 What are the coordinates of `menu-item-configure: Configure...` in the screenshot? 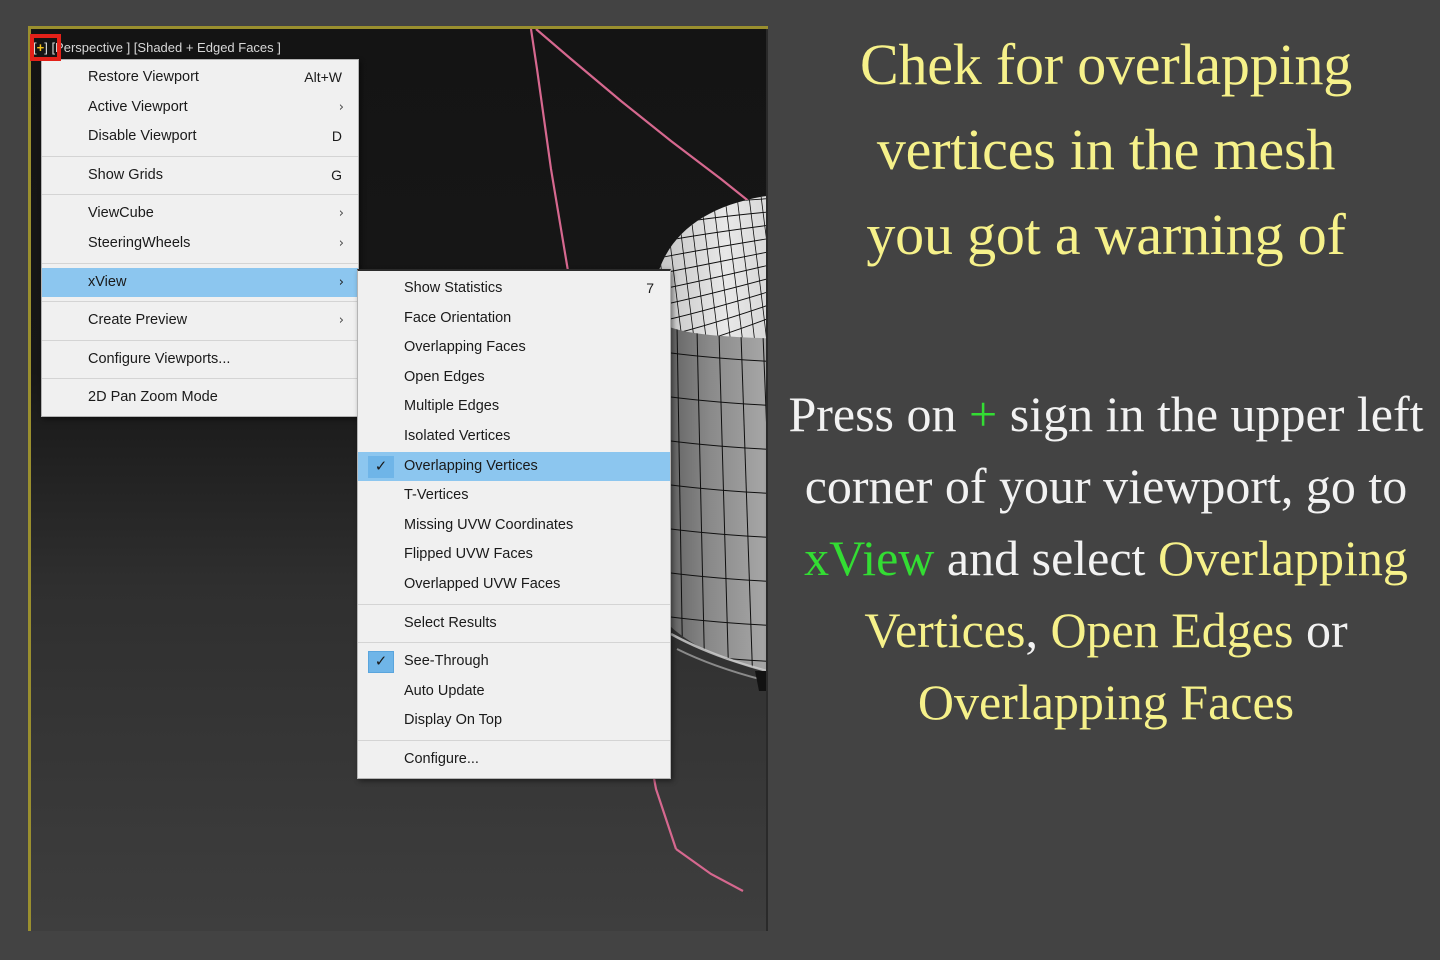 It's located at (514, 760).